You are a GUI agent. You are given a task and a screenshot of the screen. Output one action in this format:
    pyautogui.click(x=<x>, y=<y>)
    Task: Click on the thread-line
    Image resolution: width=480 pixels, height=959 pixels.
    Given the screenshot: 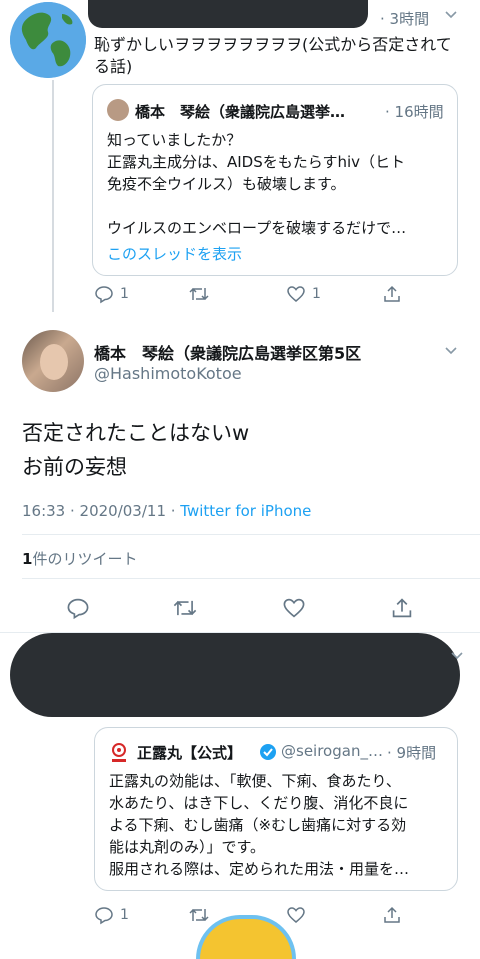 What is the action you would take?
    pyautogui.click(x=53, y=196)
    